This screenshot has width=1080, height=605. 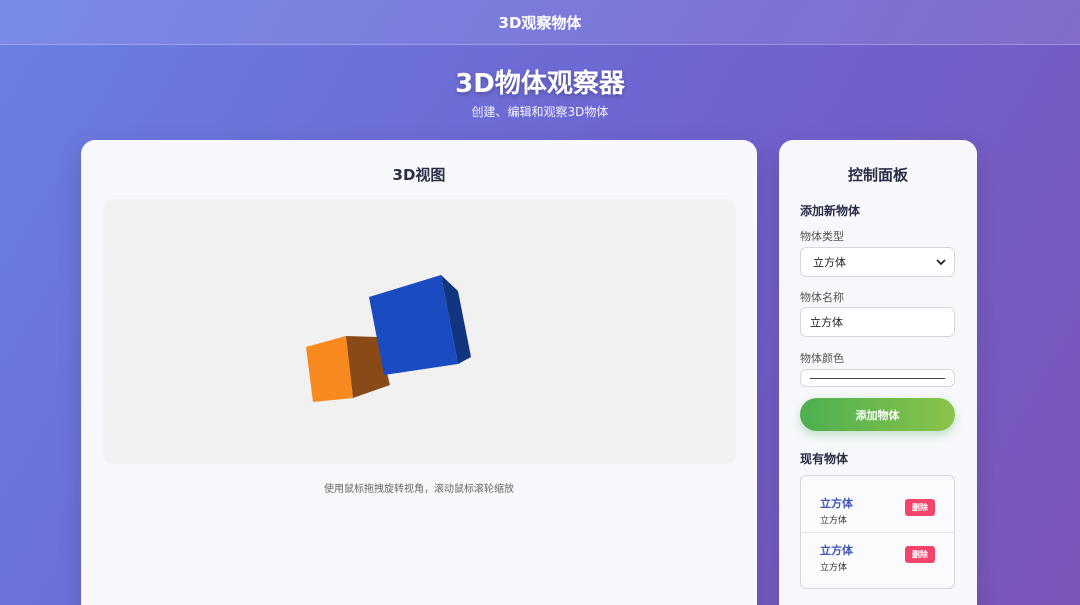 I want to click on object-color-picker, so click(x=877, y=378).